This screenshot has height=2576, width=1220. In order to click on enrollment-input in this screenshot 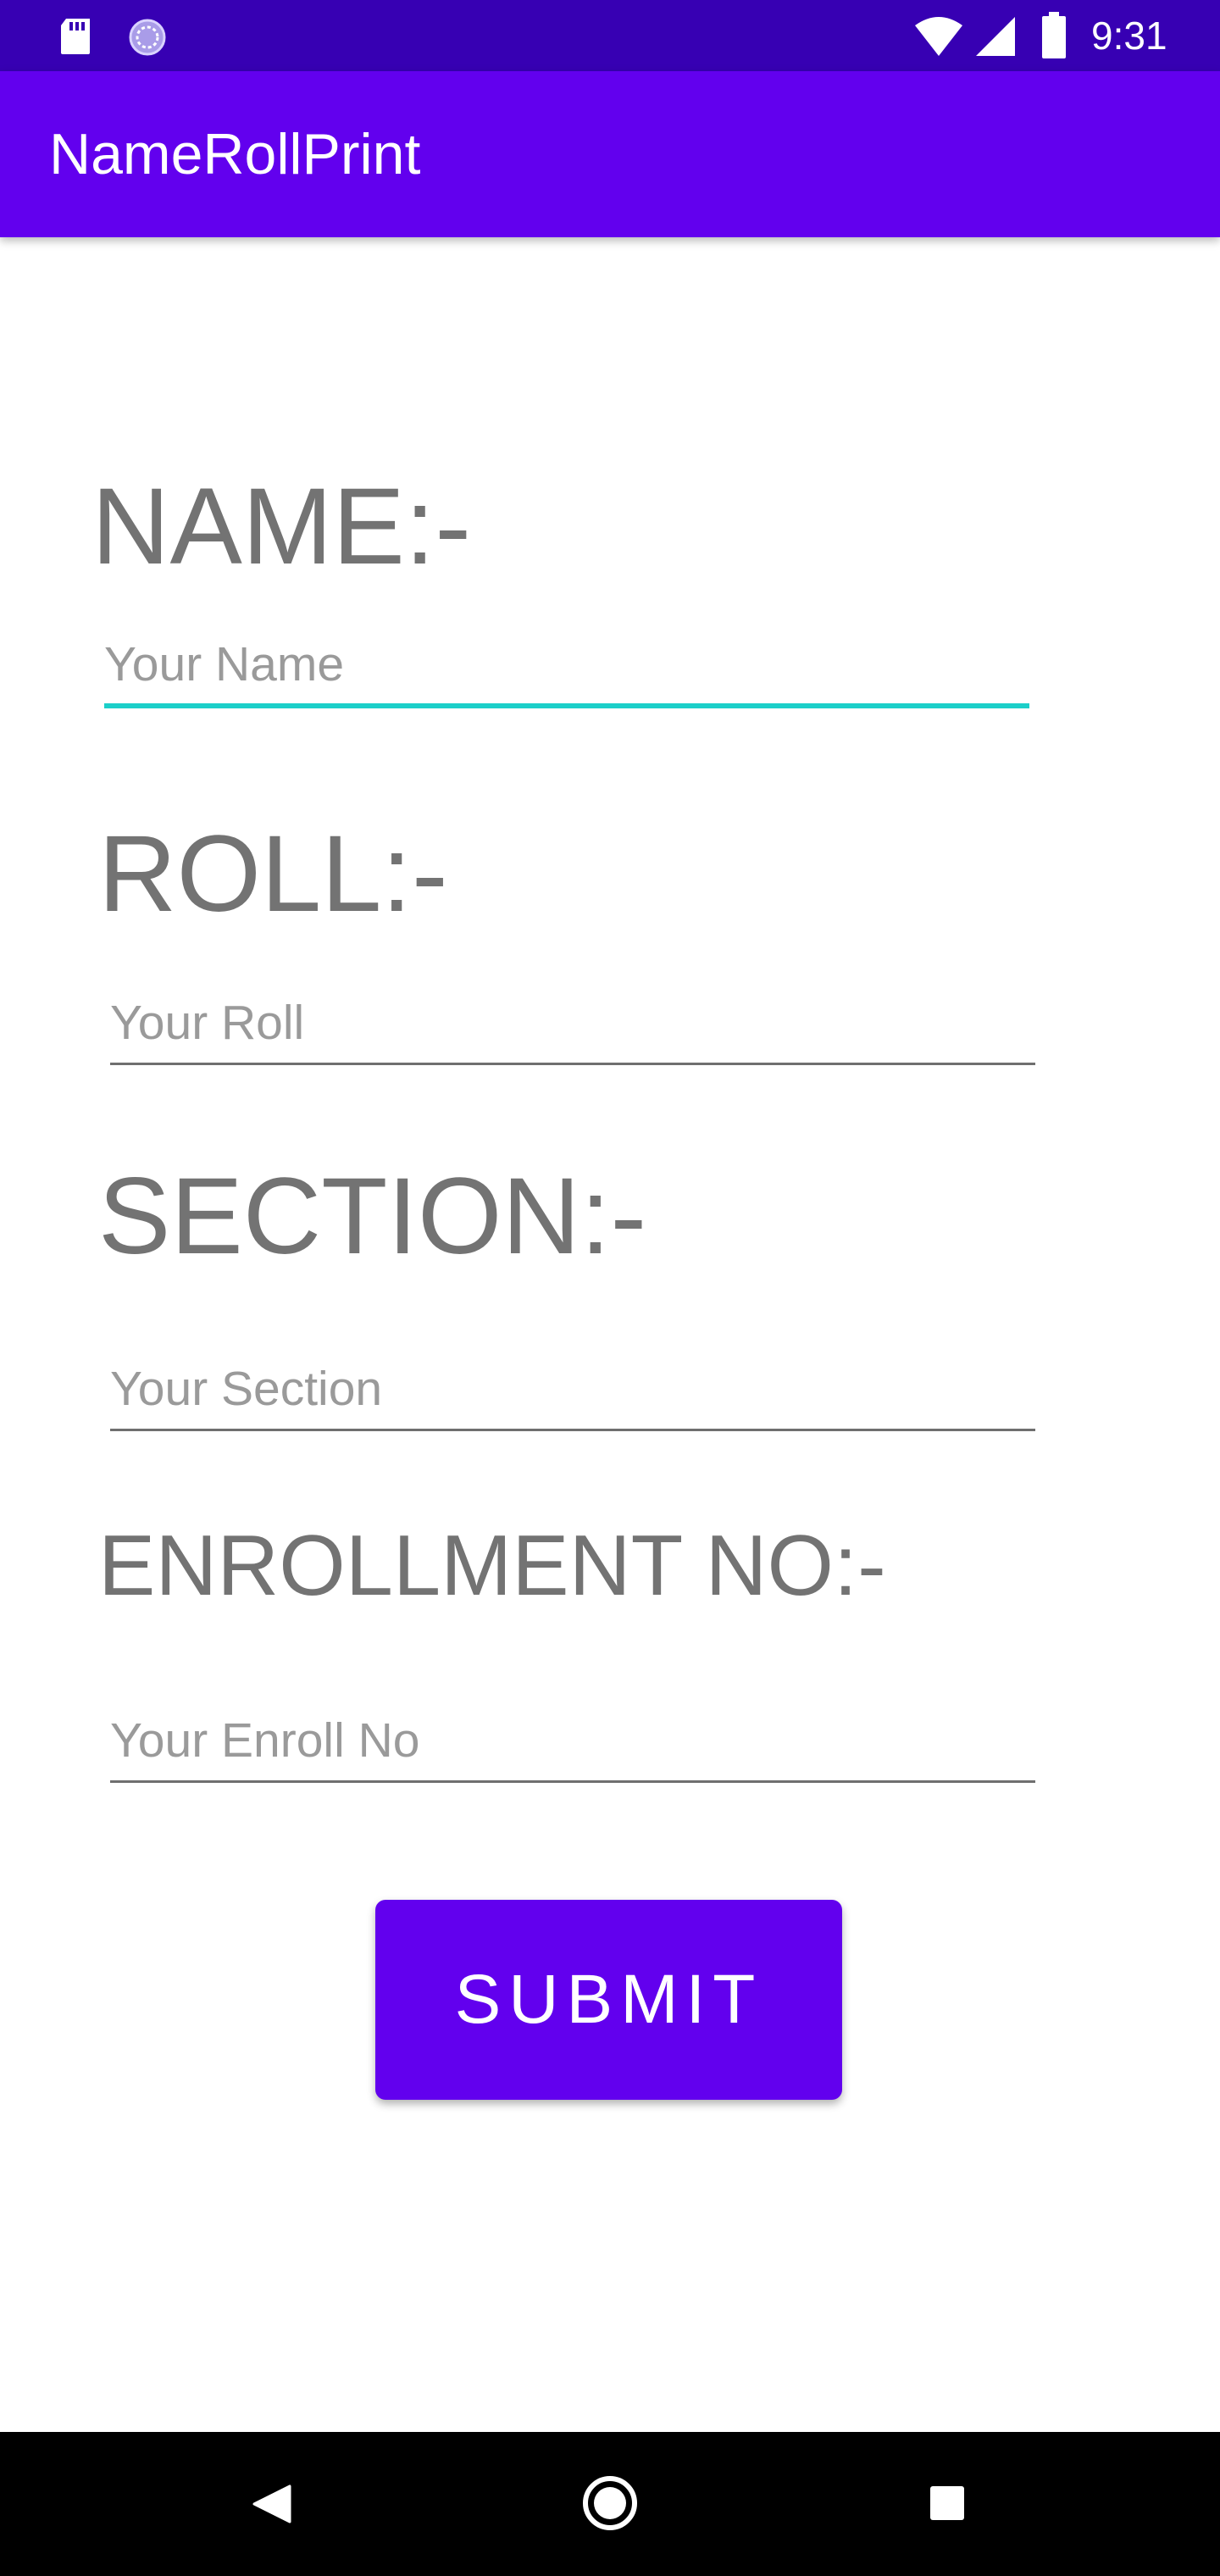, I will do `click(572, 1741)`.